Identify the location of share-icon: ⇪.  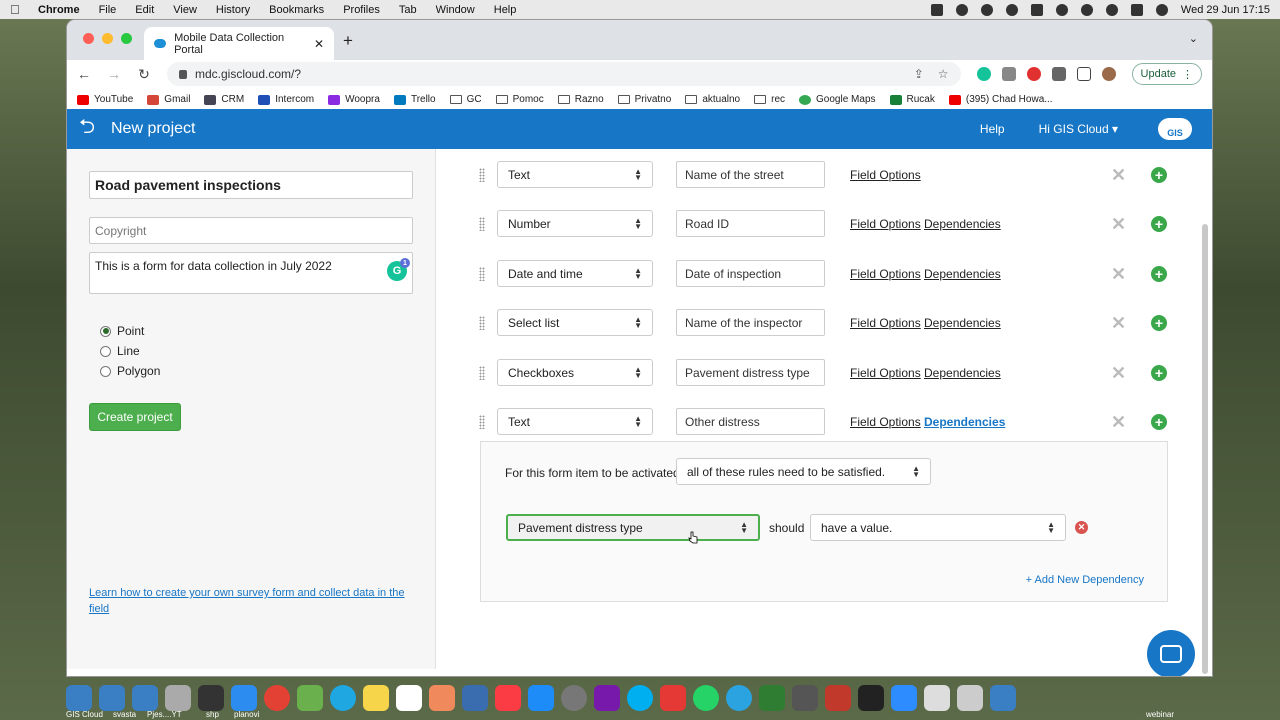
(919, 74).